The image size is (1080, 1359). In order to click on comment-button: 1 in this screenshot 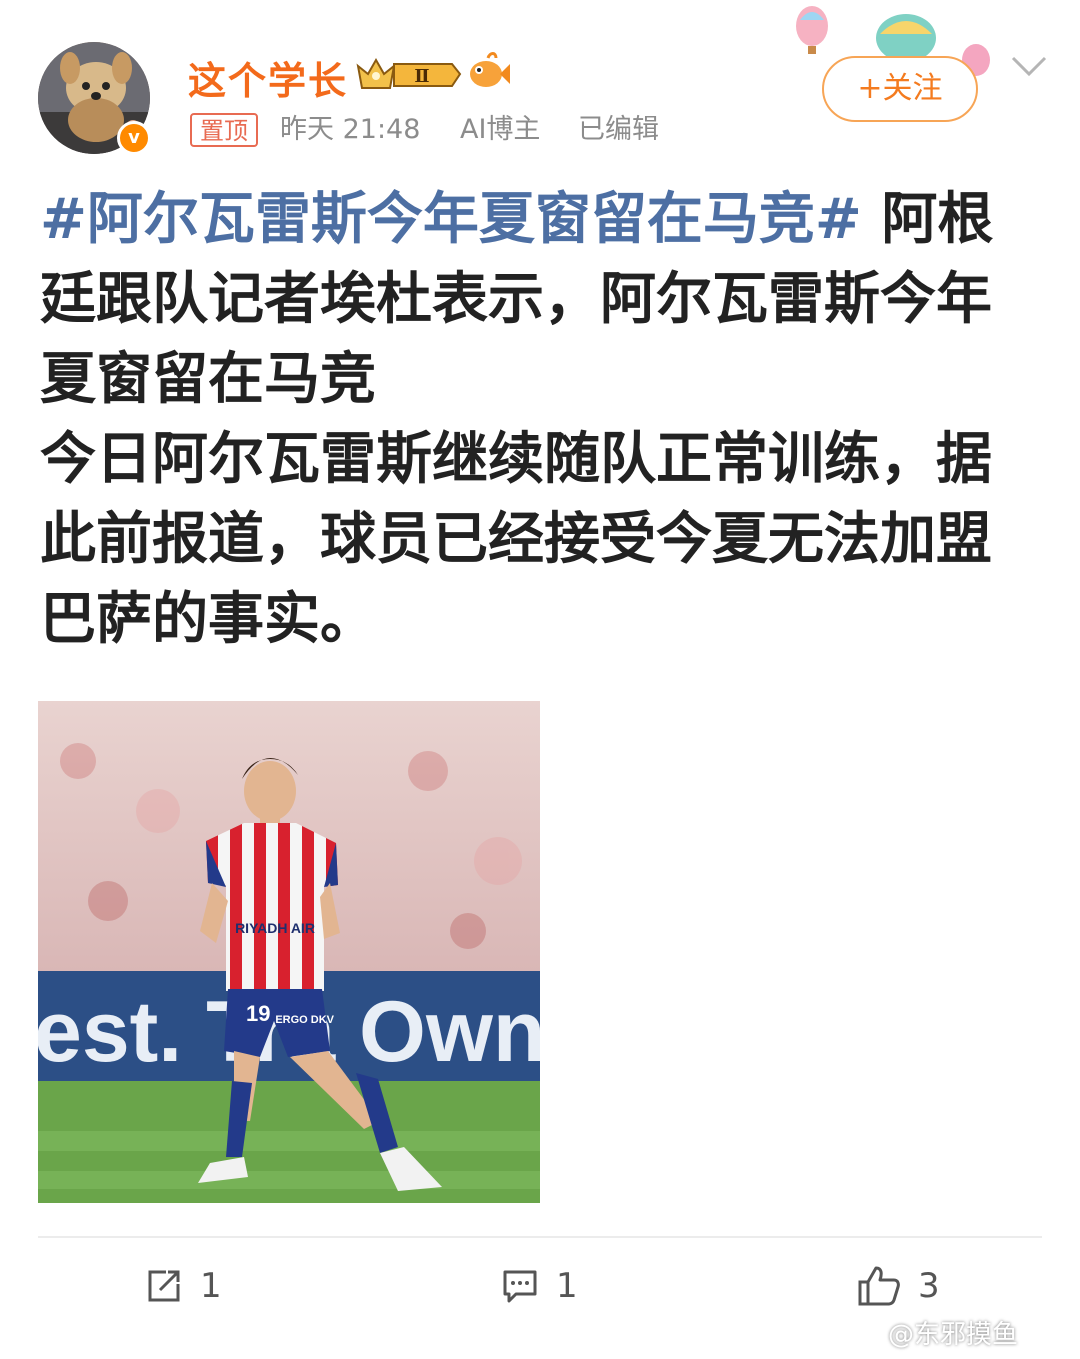, I will do `click(540, 1286)`.